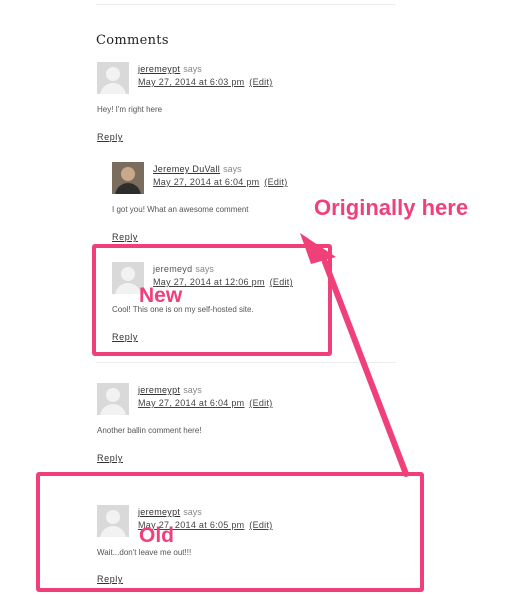 This screenshot has width=519, height=595. Describe the element at coordinates (391, 207) in the screenshot. I see `originally-here-label: Originally here` at that location.